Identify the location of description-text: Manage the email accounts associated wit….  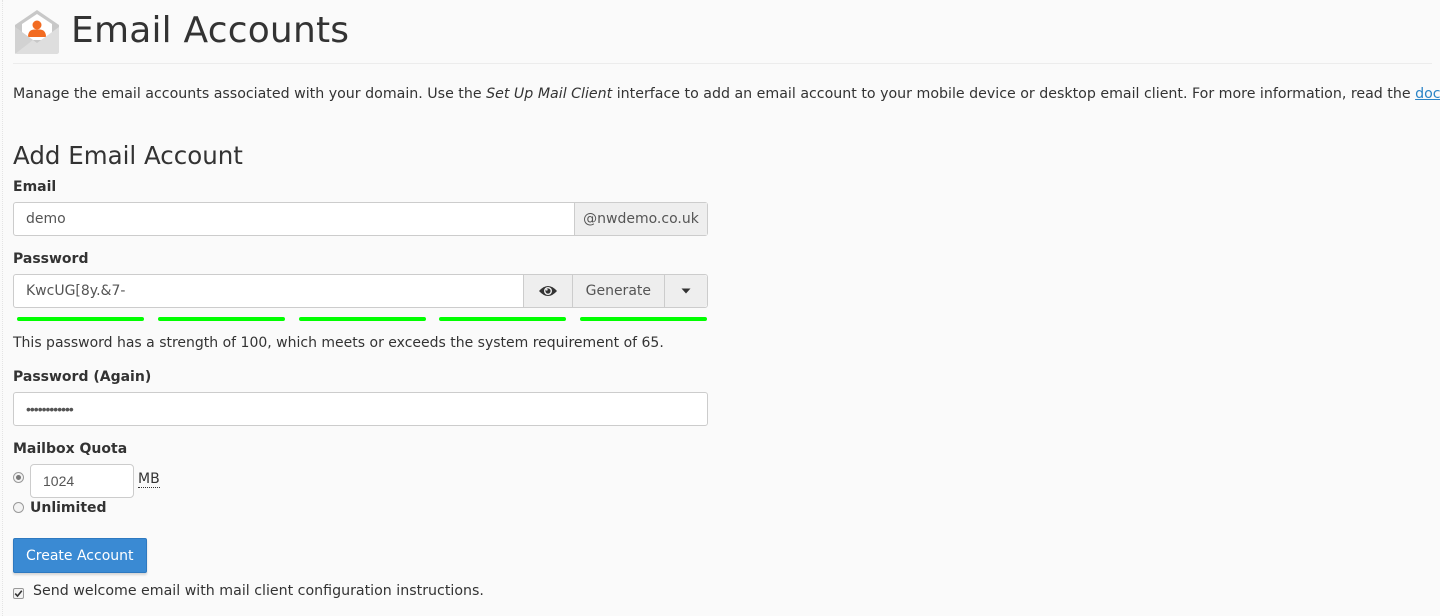
(250, 94).